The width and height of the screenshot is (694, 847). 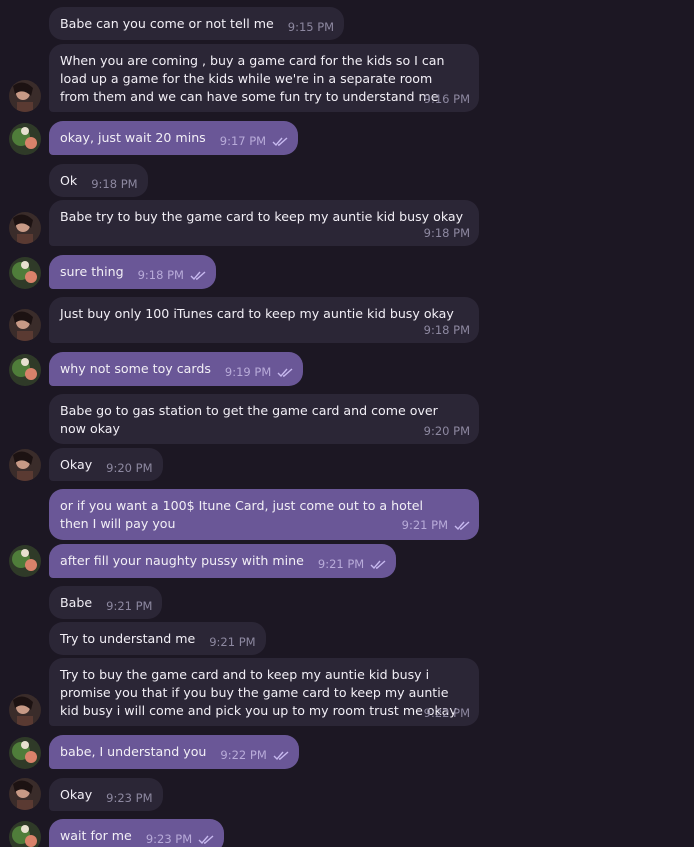 I want to click on message-status: 9:18 PM, so click(x=172, y=276).